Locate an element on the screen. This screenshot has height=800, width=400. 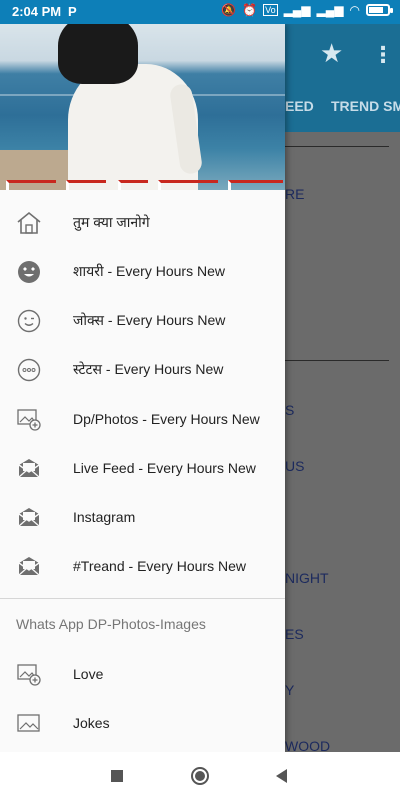
menu-item-label: जोक्स - Every Hours New is located at coordinates (149, 320).